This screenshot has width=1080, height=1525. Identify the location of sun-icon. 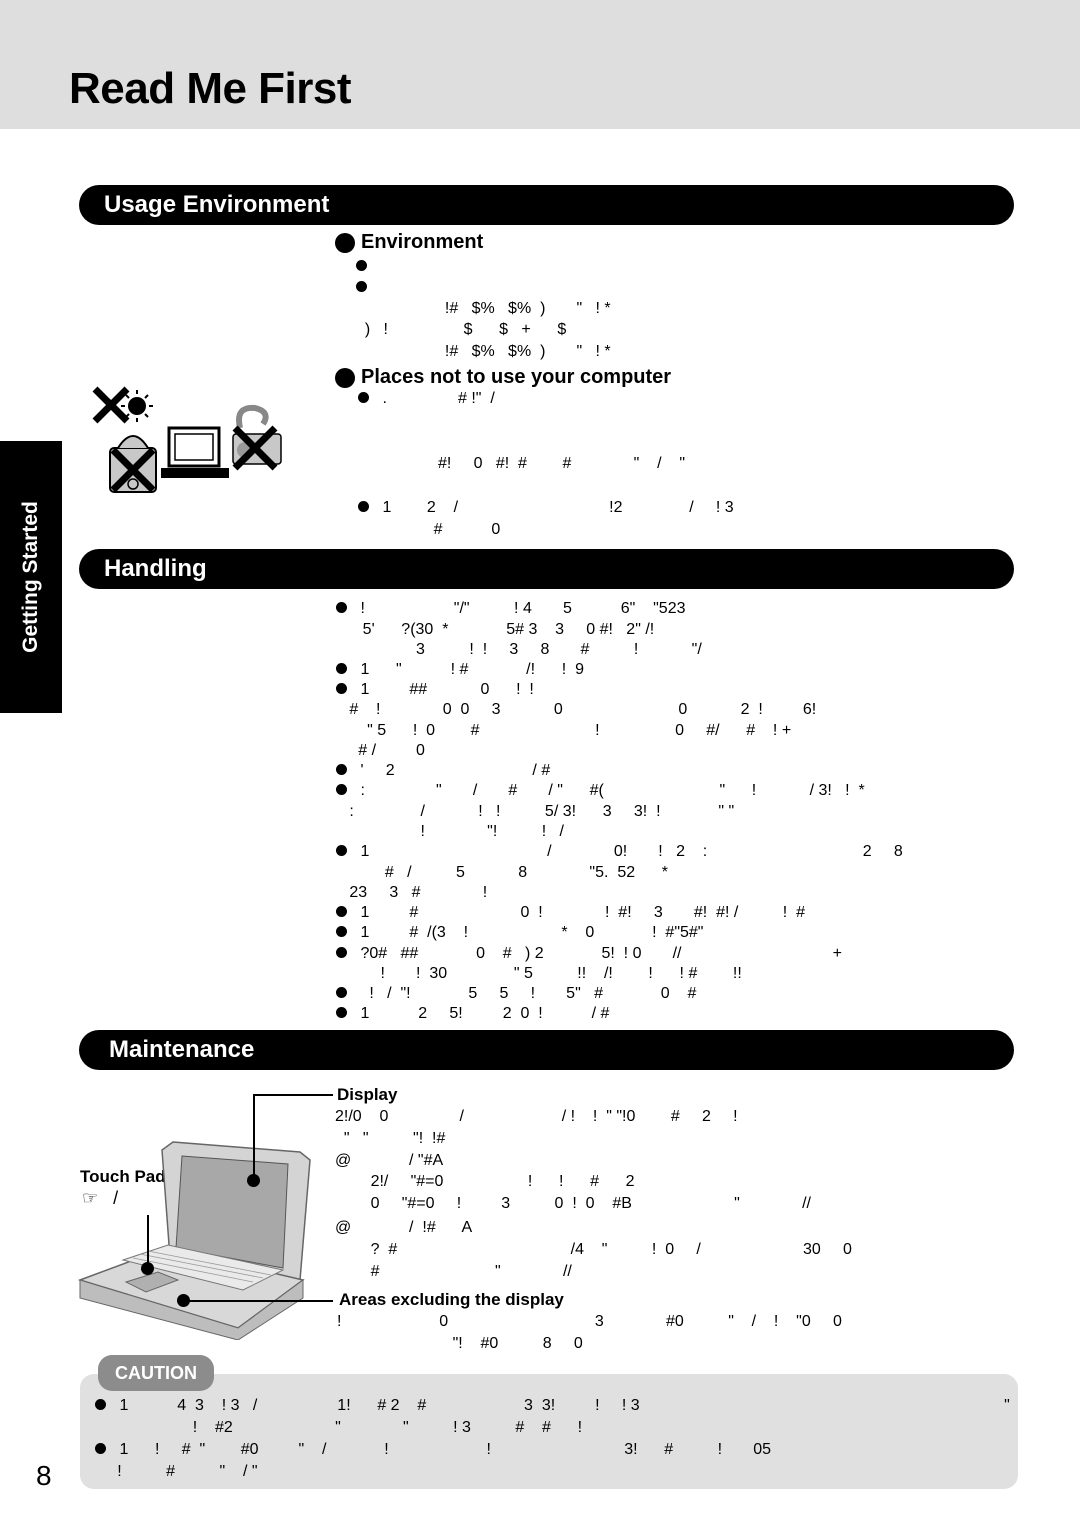
(122, 405).